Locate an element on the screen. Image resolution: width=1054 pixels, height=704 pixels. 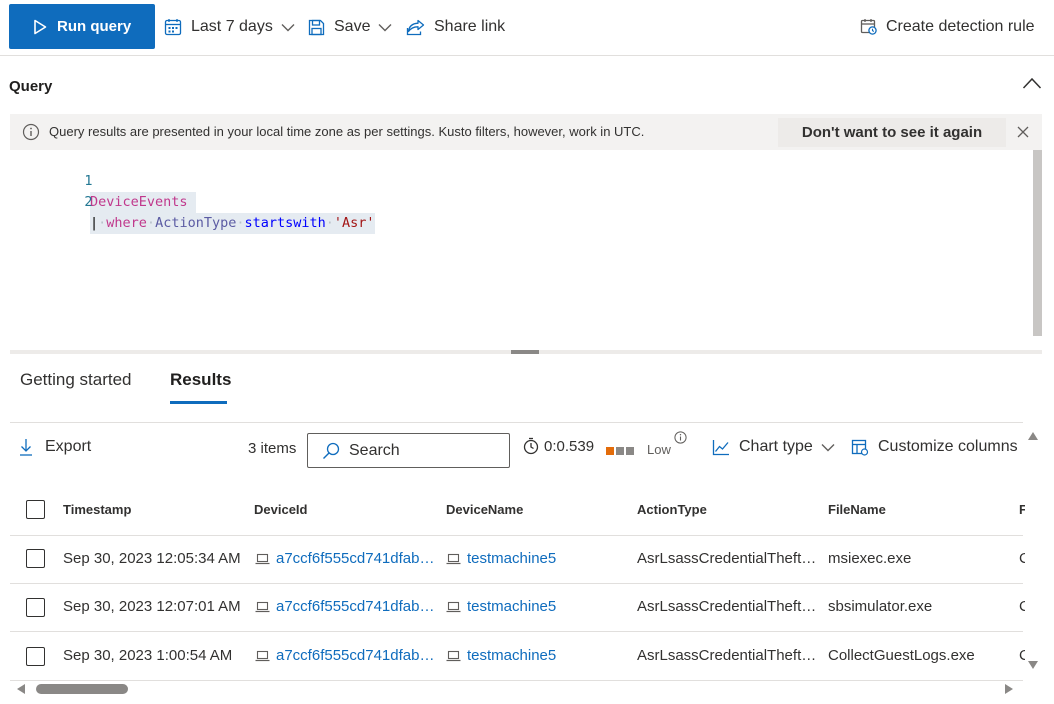
time-range-dropdown: Last 7 days is located at coordinates (229, 27).